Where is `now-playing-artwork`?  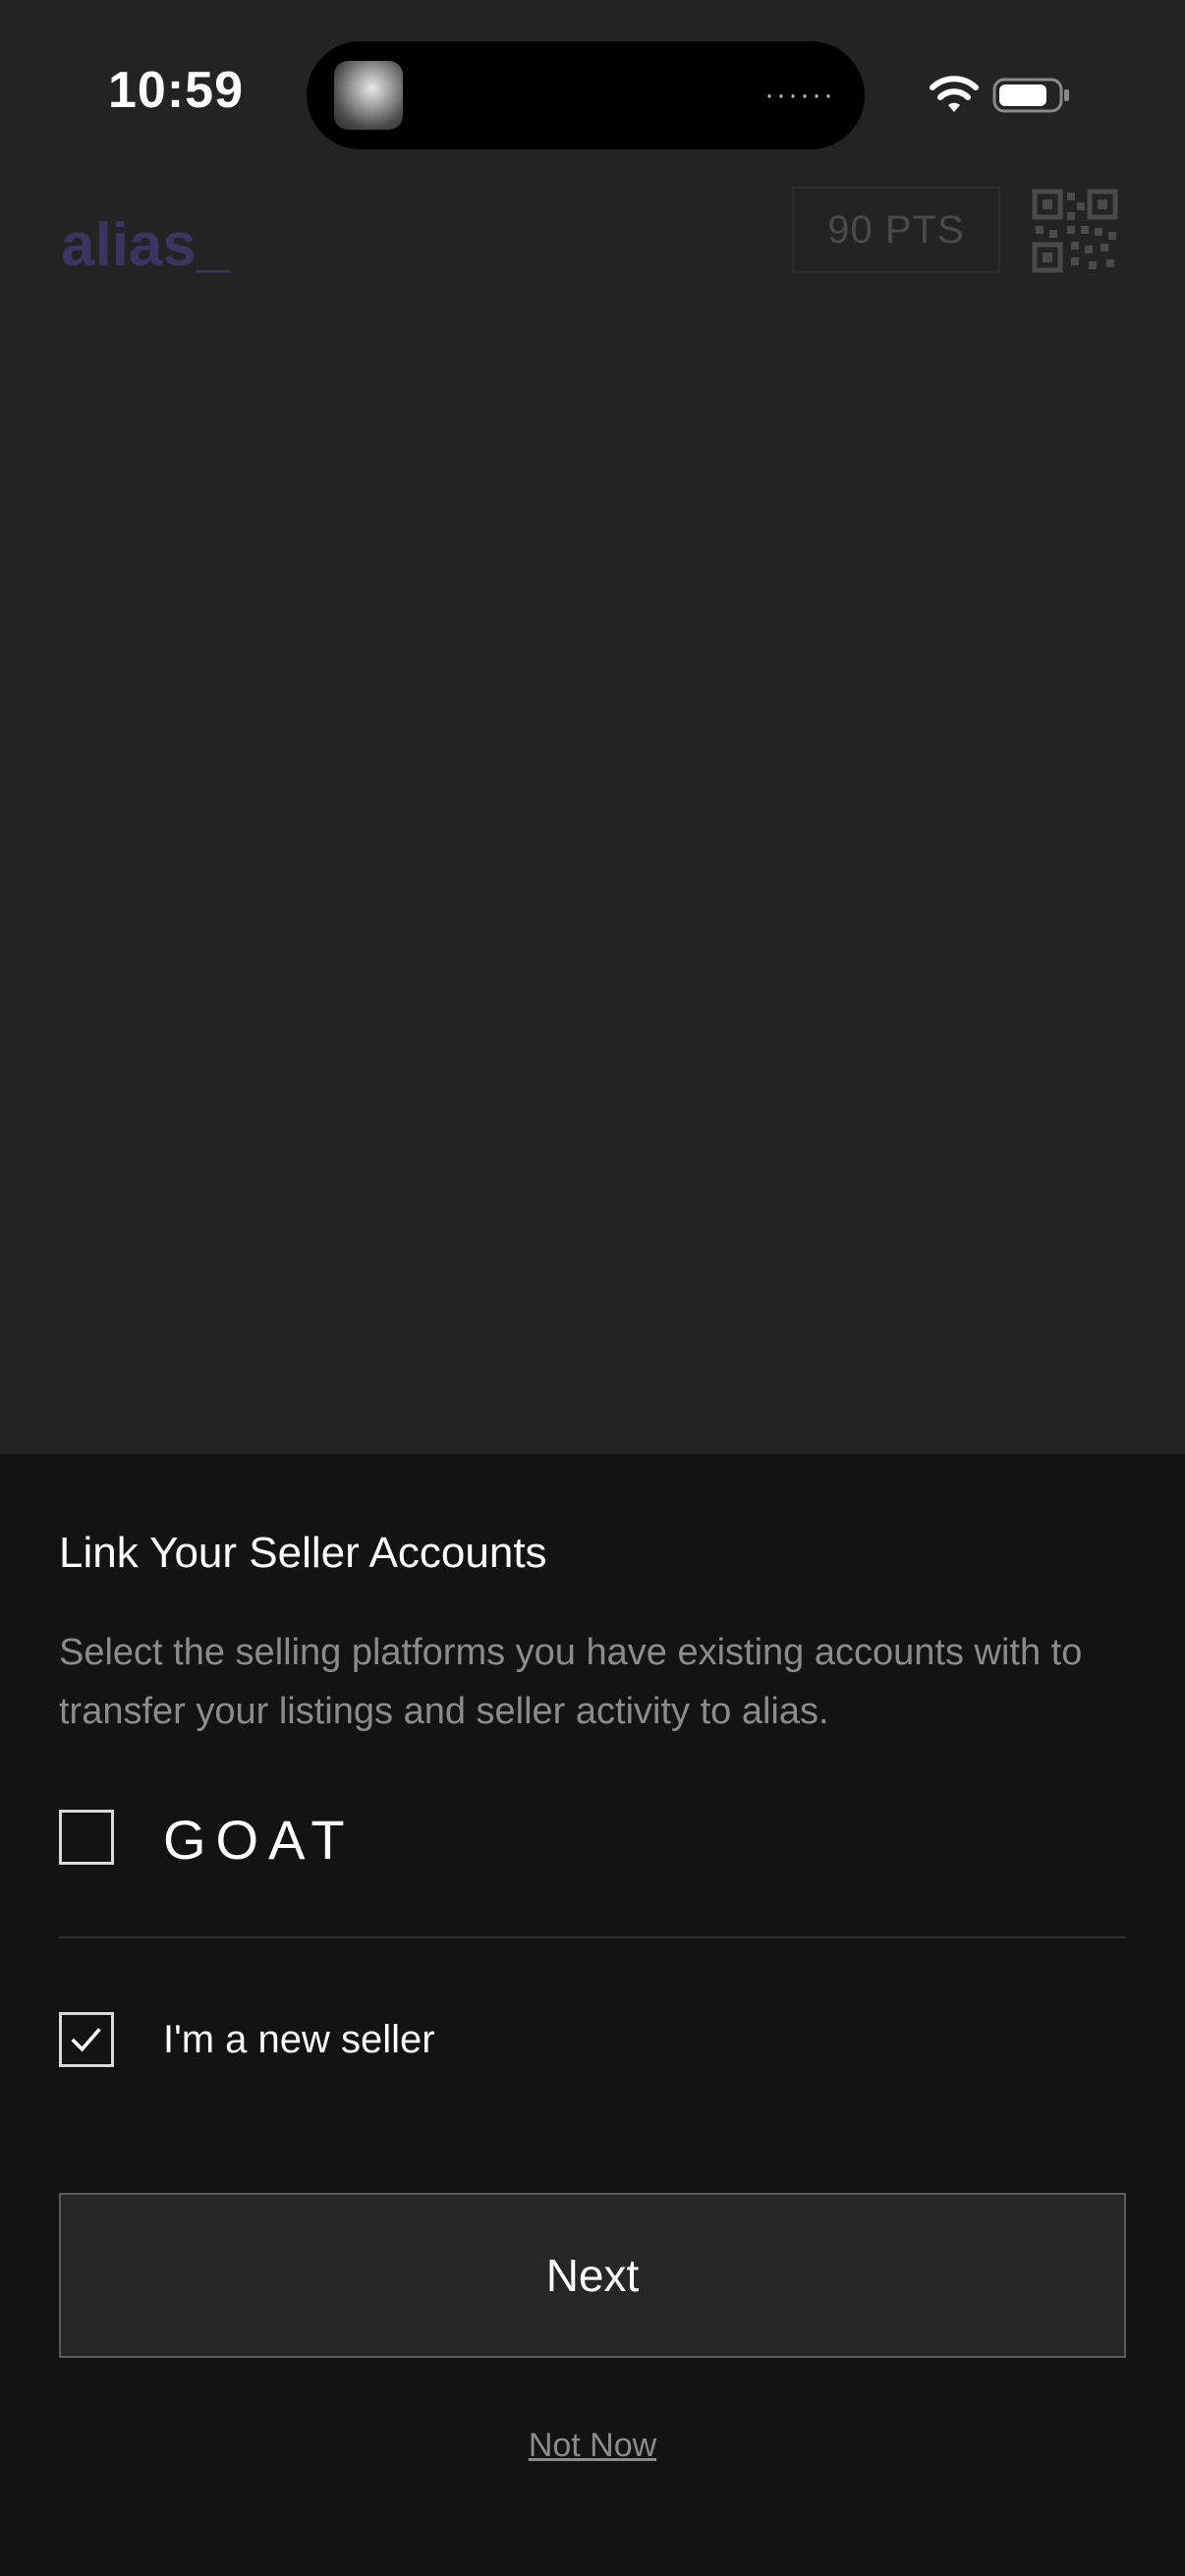 now-playing-artwork is located at coordinates (369, 95).